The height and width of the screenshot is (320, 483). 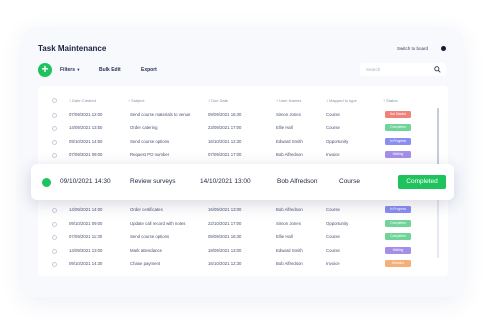 I want to click on cell-due-date: 07/09/2021 17:00, so click(x=225, y=154).